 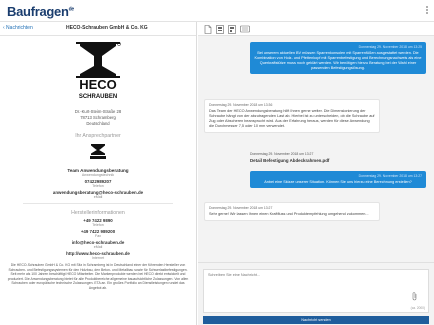 What do you see at coordinates (208, 29) in the screenshot?
I see `document-icon` at bounding box center [208, 29].